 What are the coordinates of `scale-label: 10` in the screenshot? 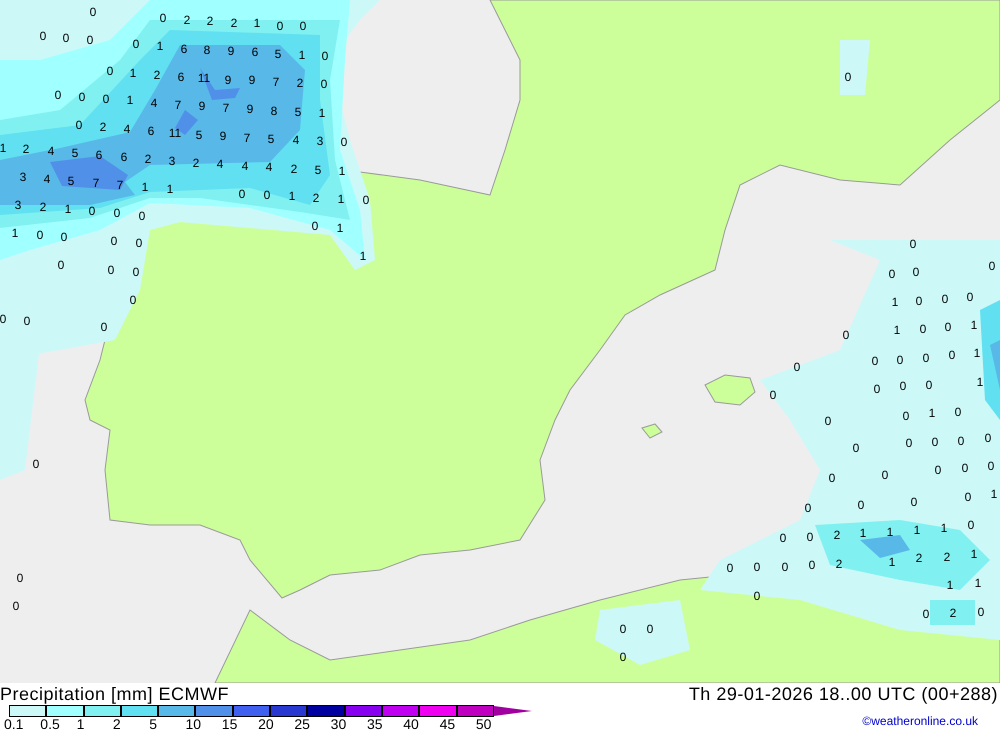 It's located at (193, 724).